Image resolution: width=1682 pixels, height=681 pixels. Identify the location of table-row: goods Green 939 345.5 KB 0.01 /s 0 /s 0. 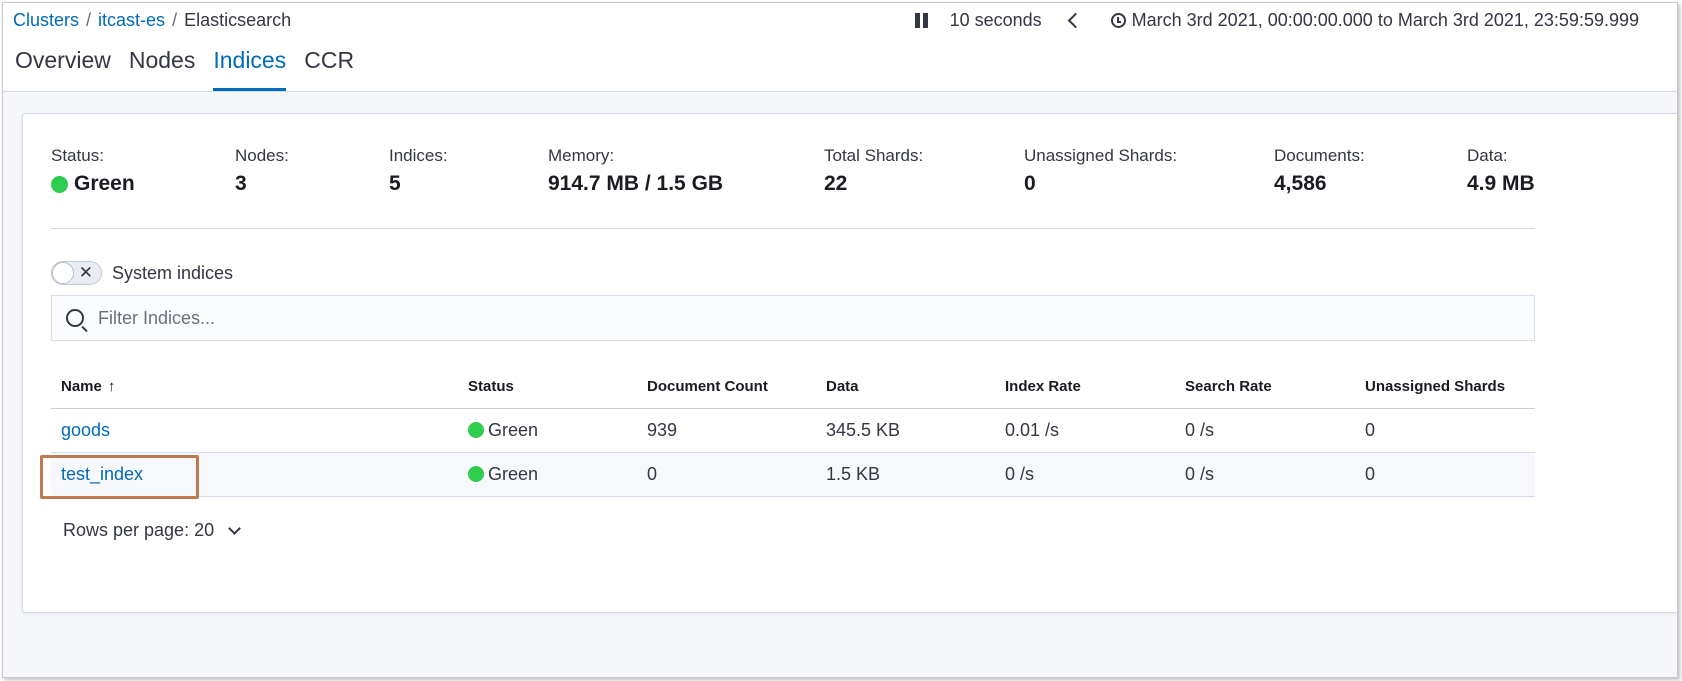
(793, 430).